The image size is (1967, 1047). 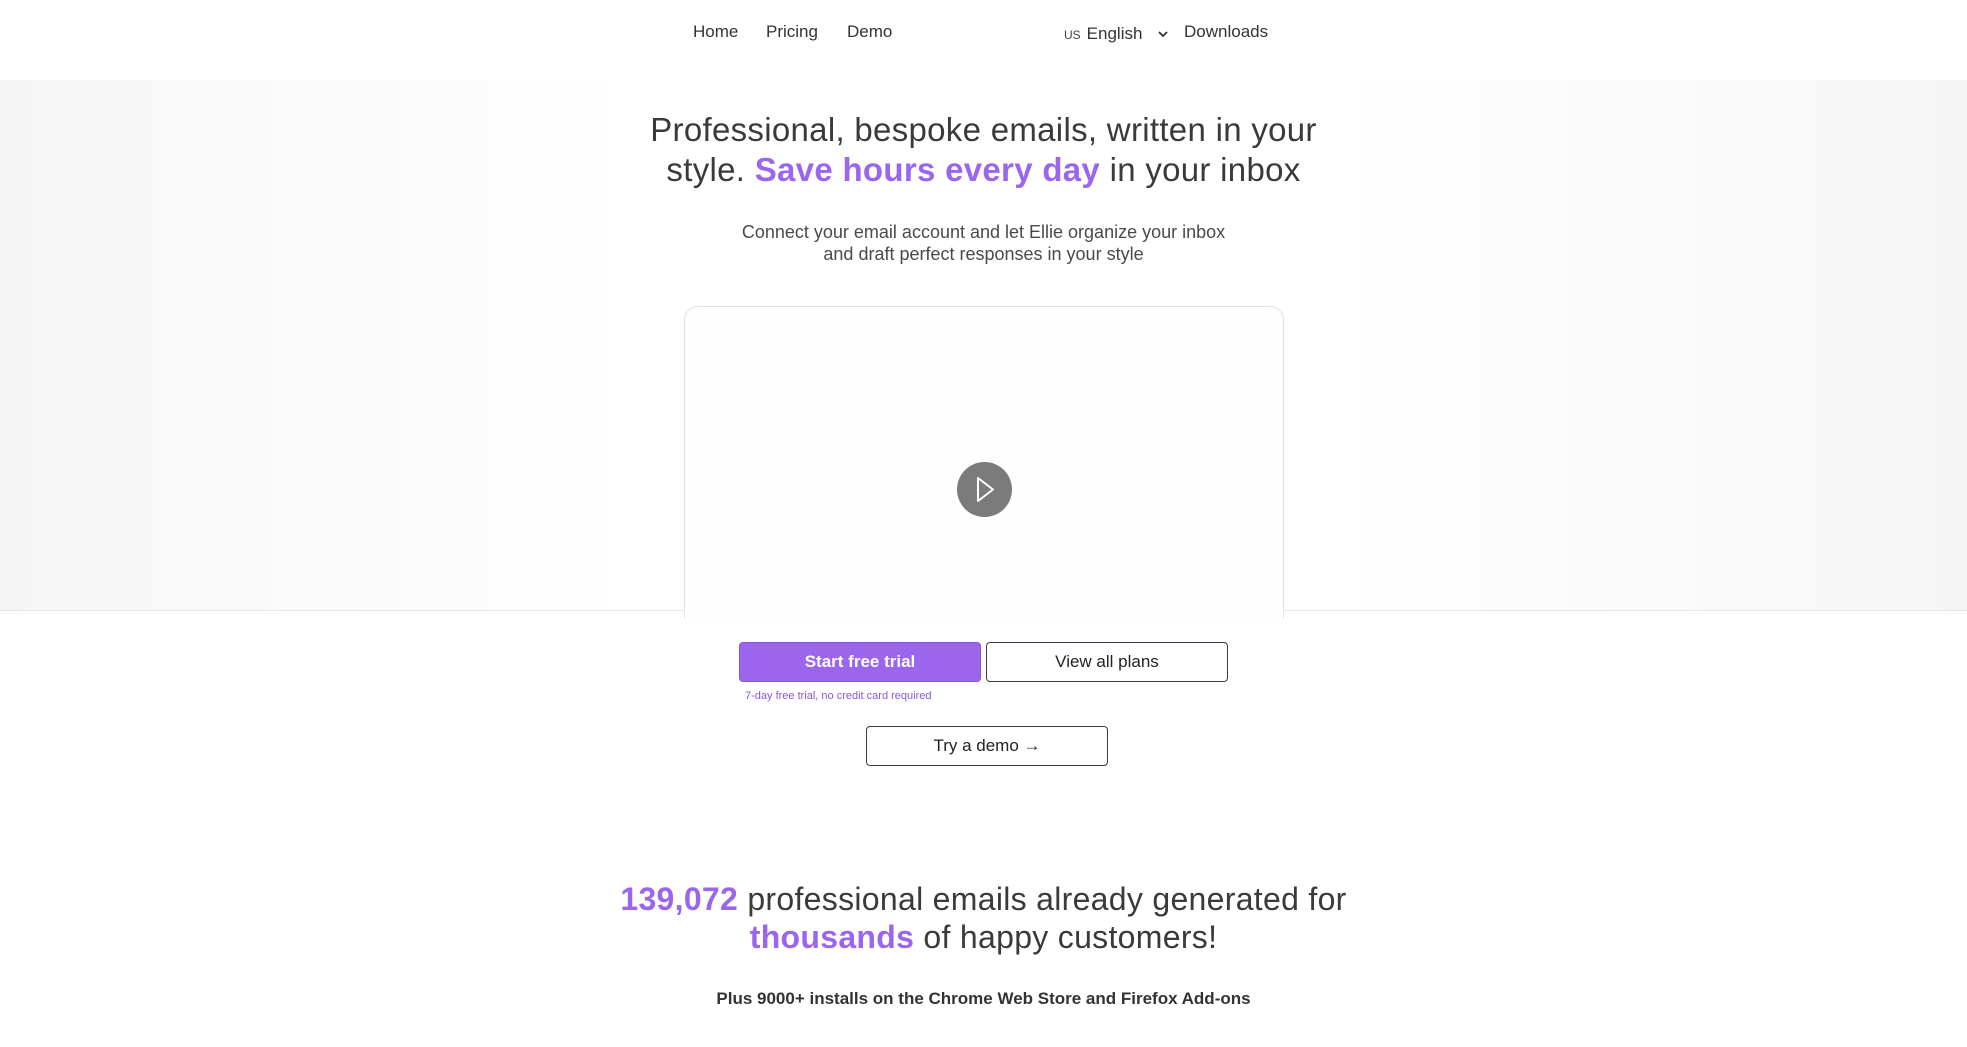 I want to click on nav-downloads-link: Downloads, so click(x=1226, y=32).